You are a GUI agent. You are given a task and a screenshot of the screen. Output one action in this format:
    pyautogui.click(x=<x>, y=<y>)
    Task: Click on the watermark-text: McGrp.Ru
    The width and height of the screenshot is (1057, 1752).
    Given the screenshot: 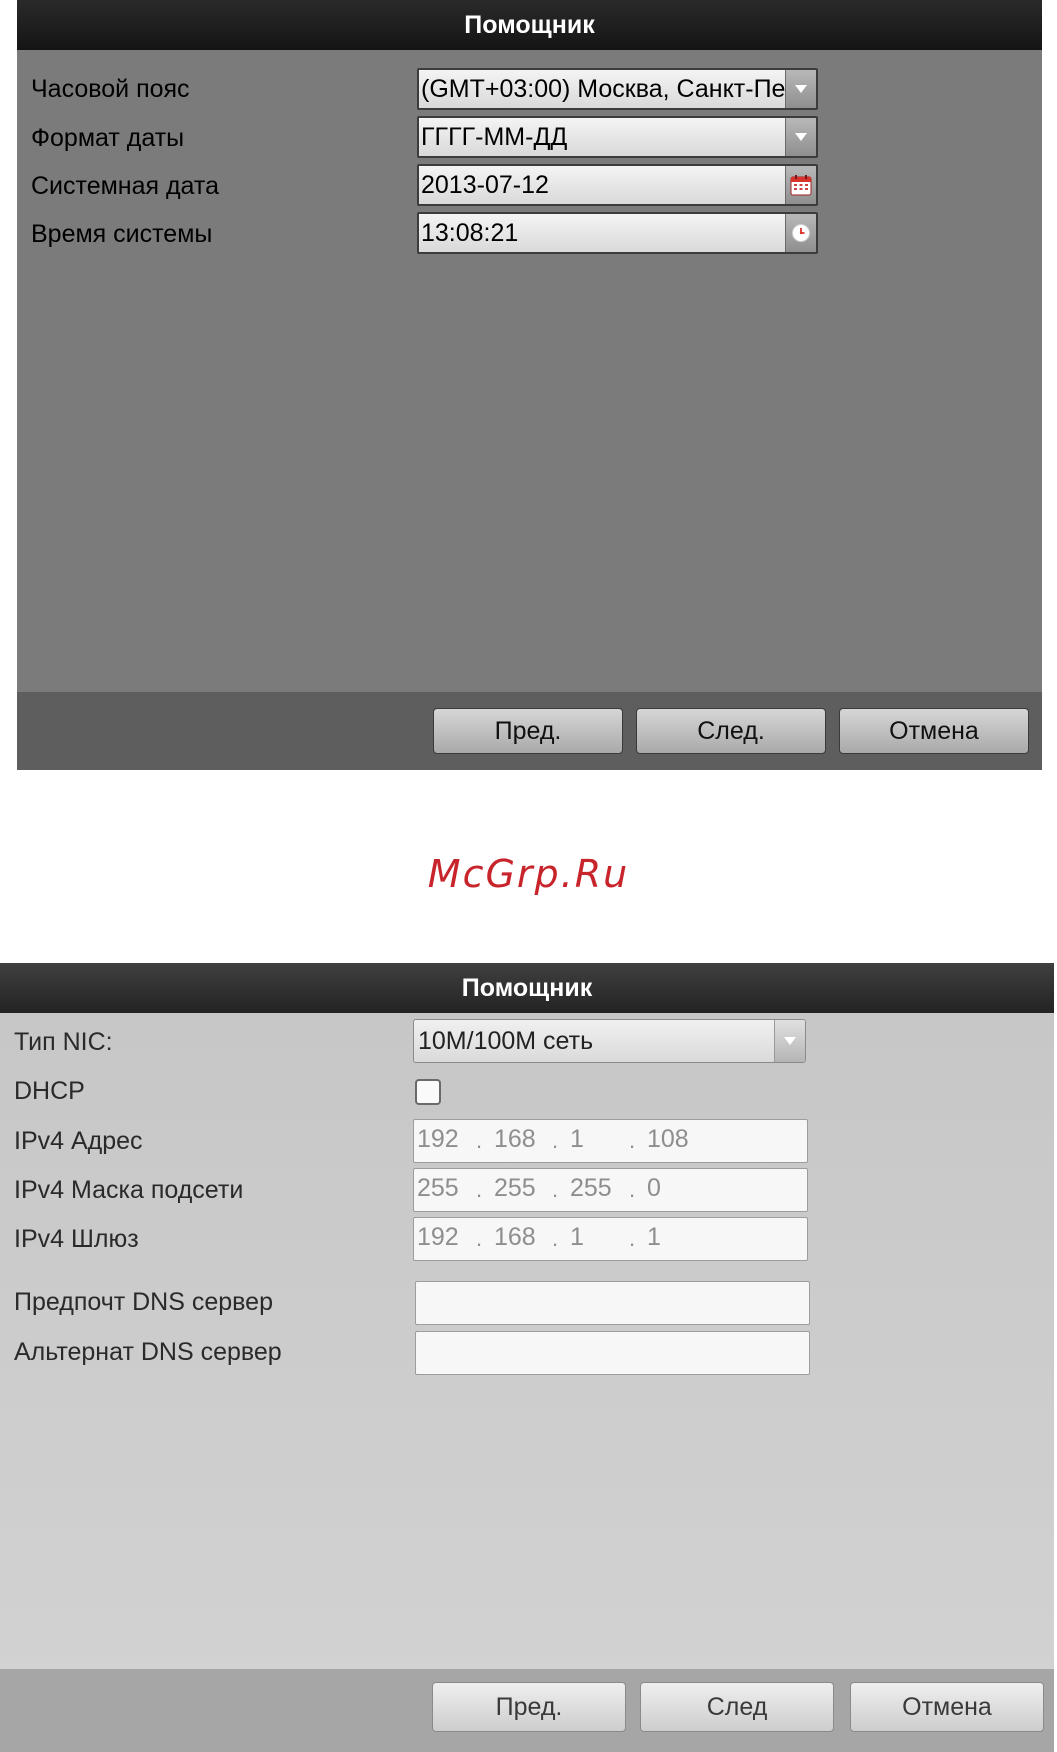 What is the action you would take?
    pyautogui.click(x=528, y=874)
    